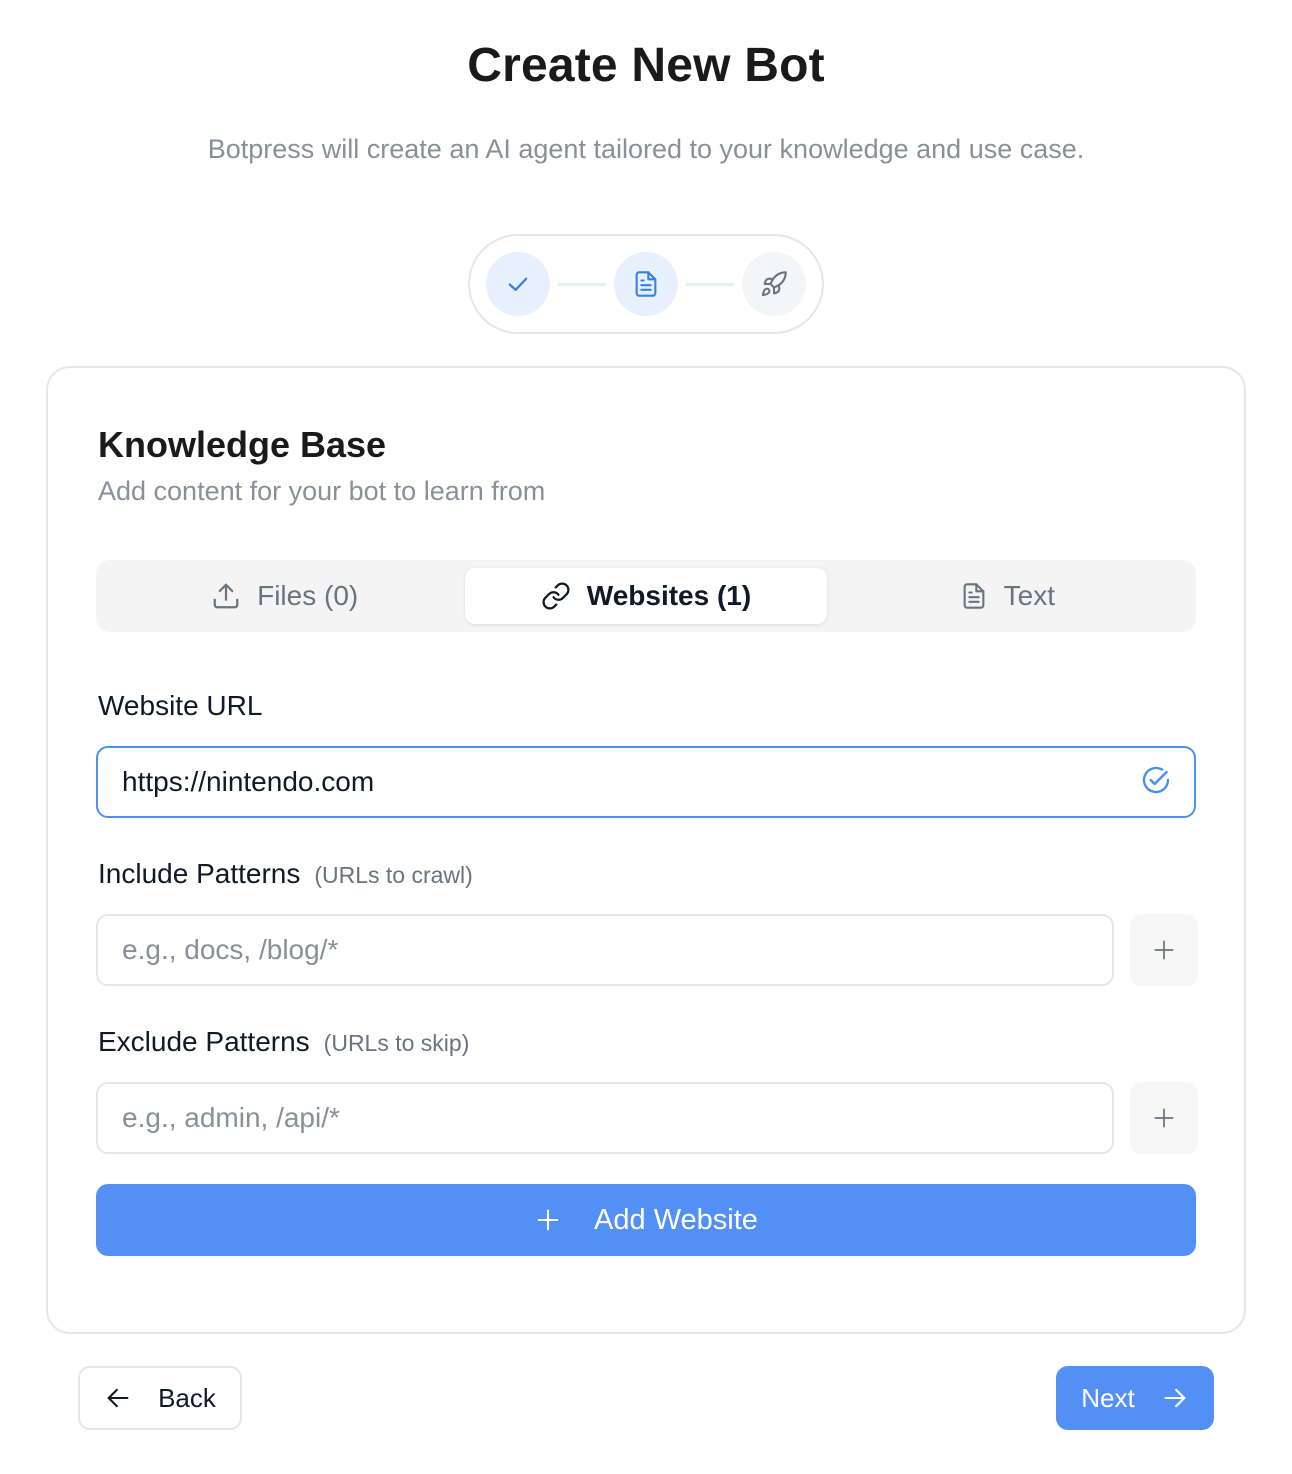  I want to click on step-completed, so click(518, 284).